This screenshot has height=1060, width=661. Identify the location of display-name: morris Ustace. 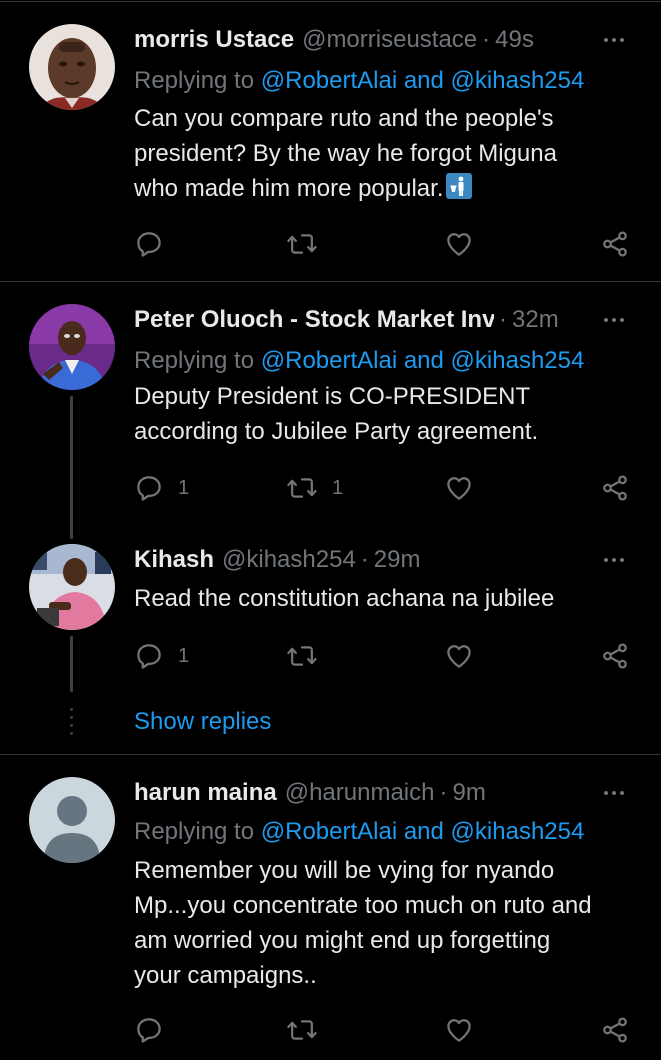
(214, 40).